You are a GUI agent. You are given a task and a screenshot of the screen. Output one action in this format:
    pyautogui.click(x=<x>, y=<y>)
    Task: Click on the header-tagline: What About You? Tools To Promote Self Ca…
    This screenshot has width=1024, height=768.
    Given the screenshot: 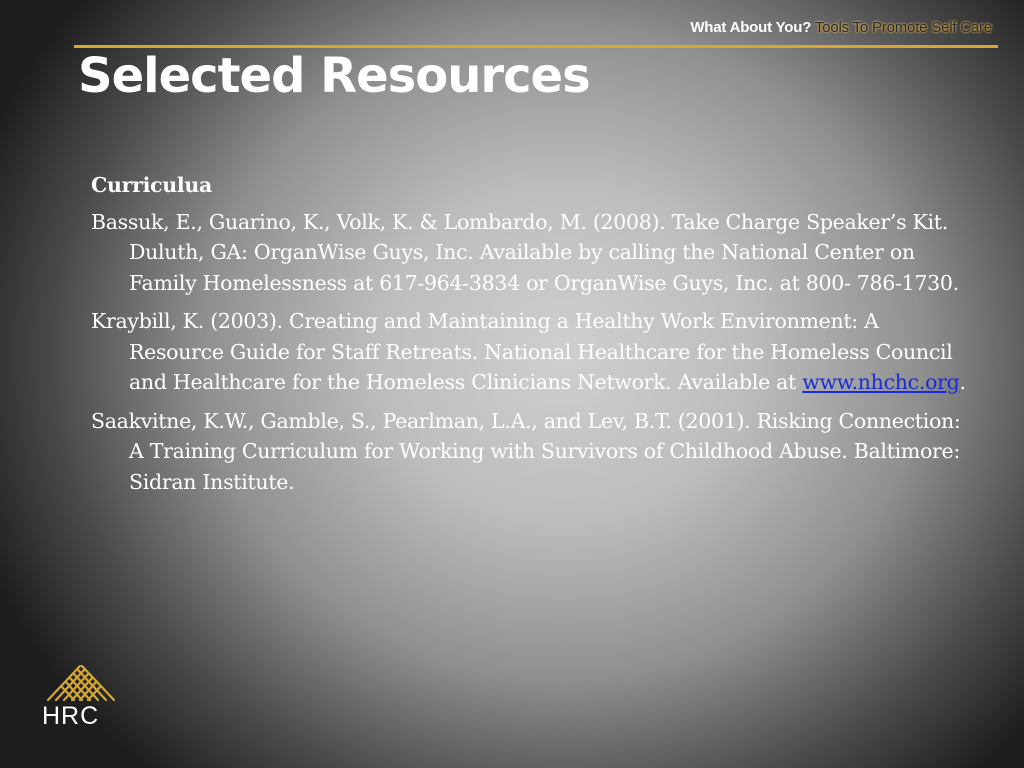 What is the action you would take?
    pyautogui.click(x=841, y=27)
    